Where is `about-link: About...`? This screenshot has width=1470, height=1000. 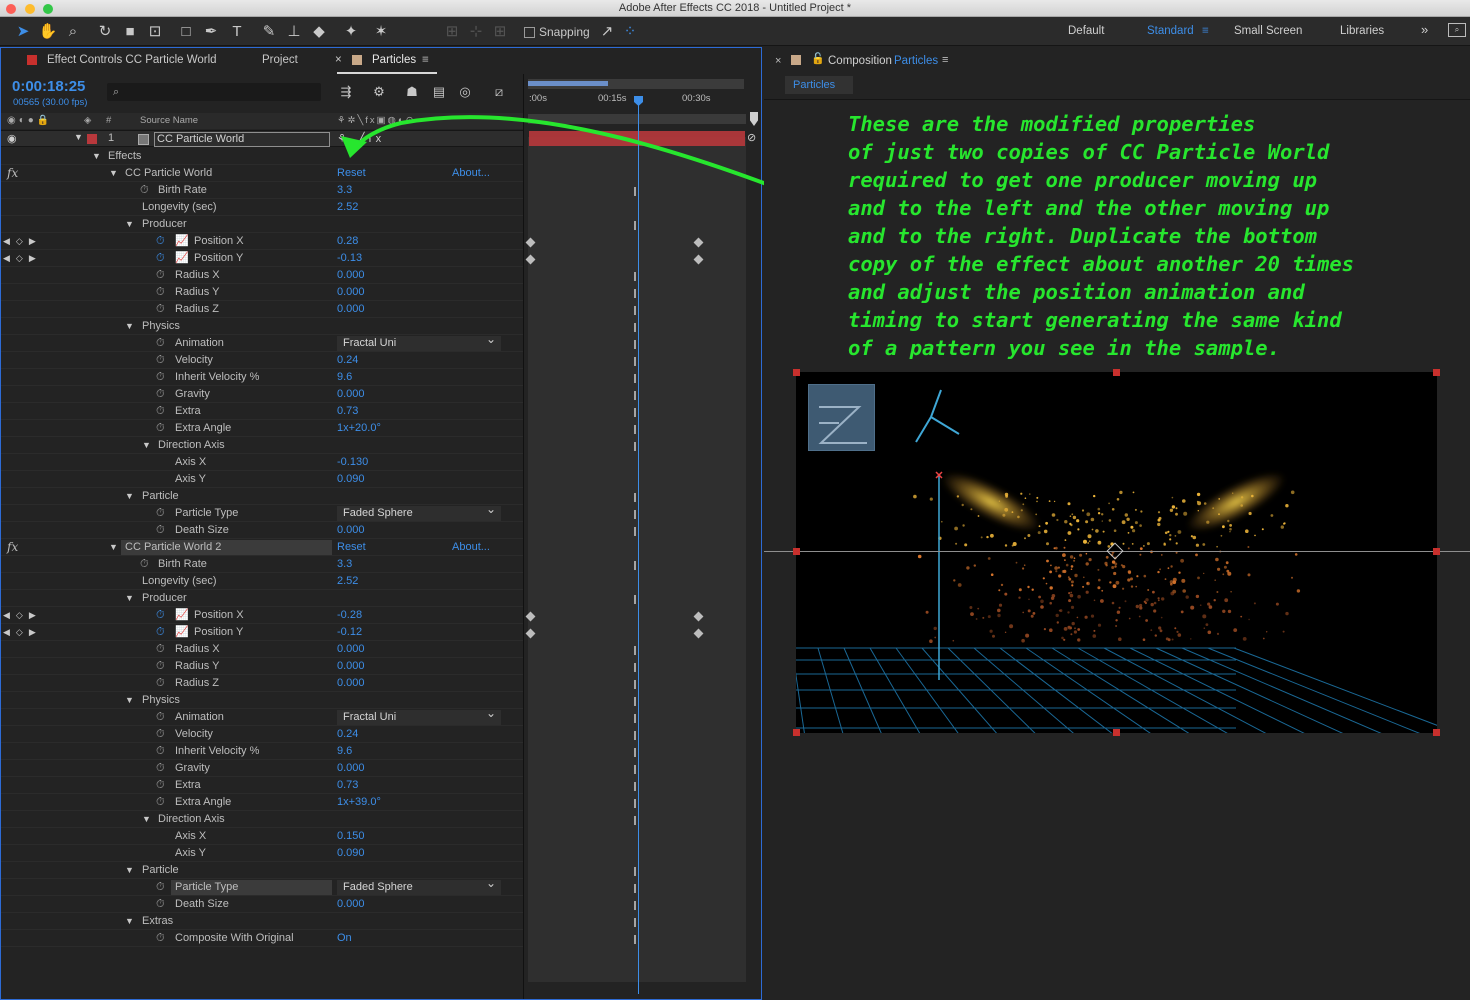
about-link: About... is located at coordinates (471, 173).